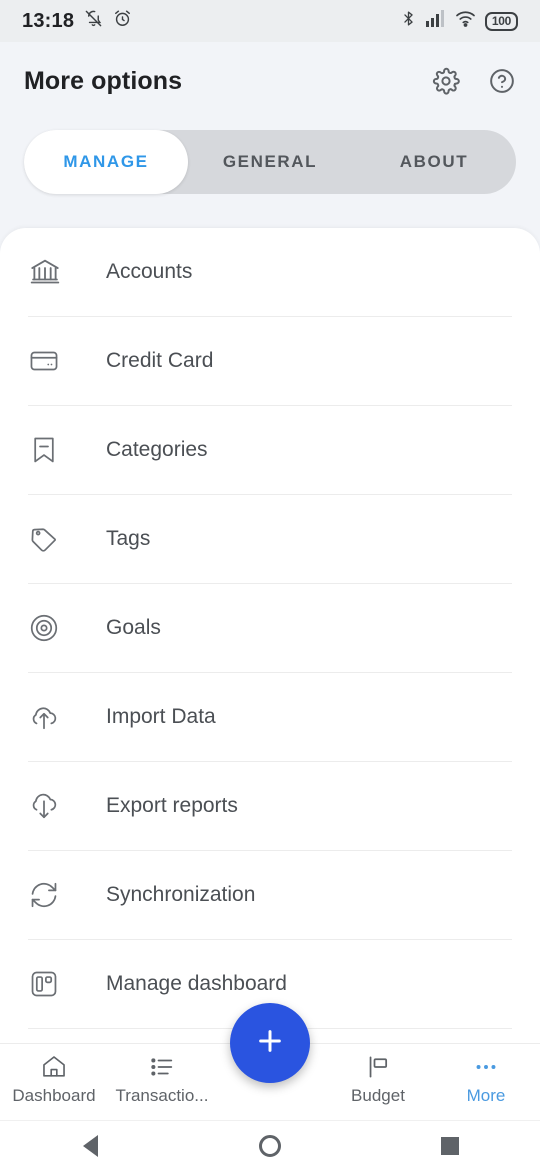 The height and width of the screenshot is (1170, 540). What do you see at coordinates (270, 21) in the screenshot?
I see `status-bar: 13:18 100` at bounding box center [270, 21].